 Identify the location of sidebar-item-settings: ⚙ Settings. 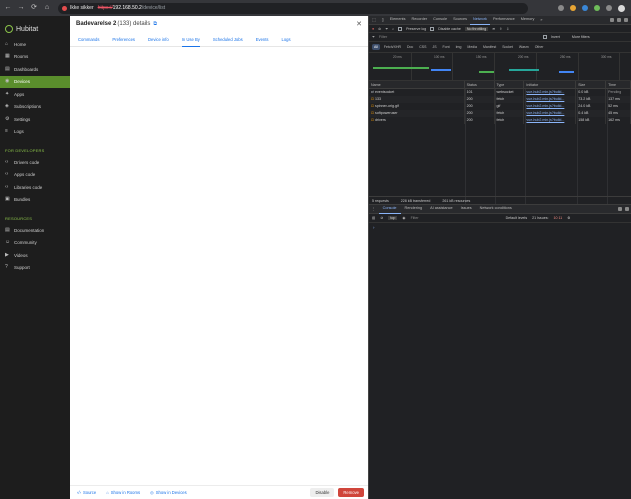
(35, 119).